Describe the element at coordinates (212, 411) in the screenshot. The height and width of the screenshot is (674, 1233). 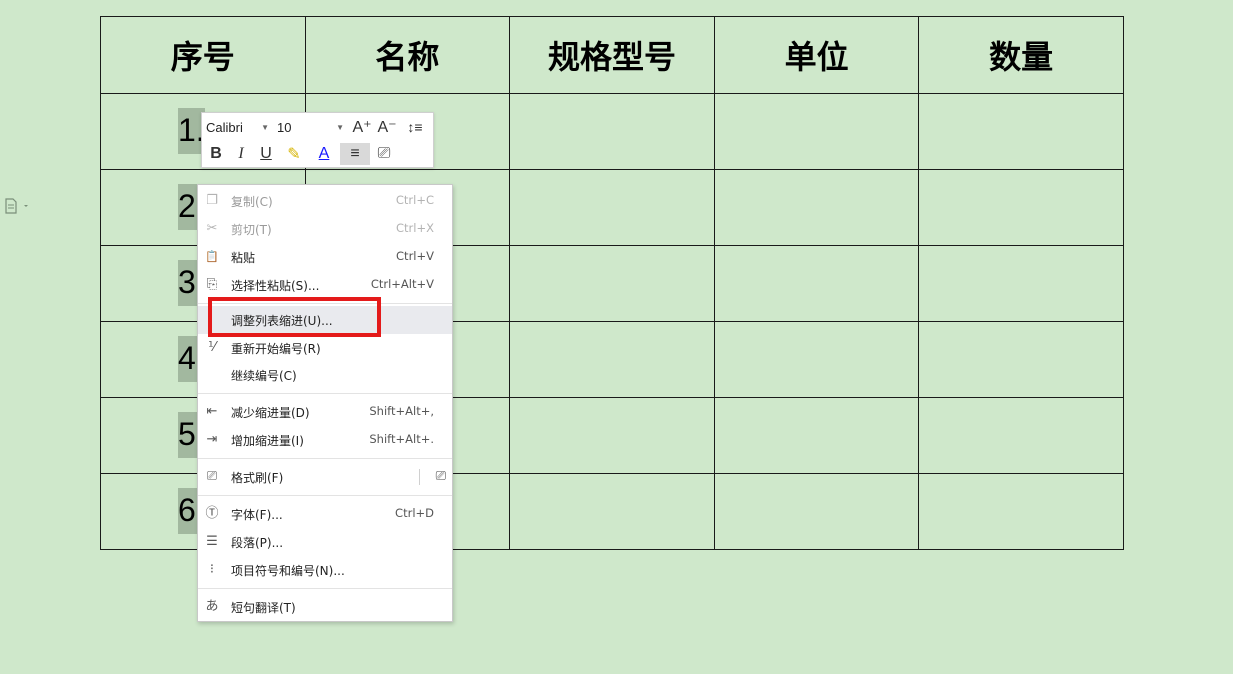
I see `decrease-indent-icon: ⇤` at that location.